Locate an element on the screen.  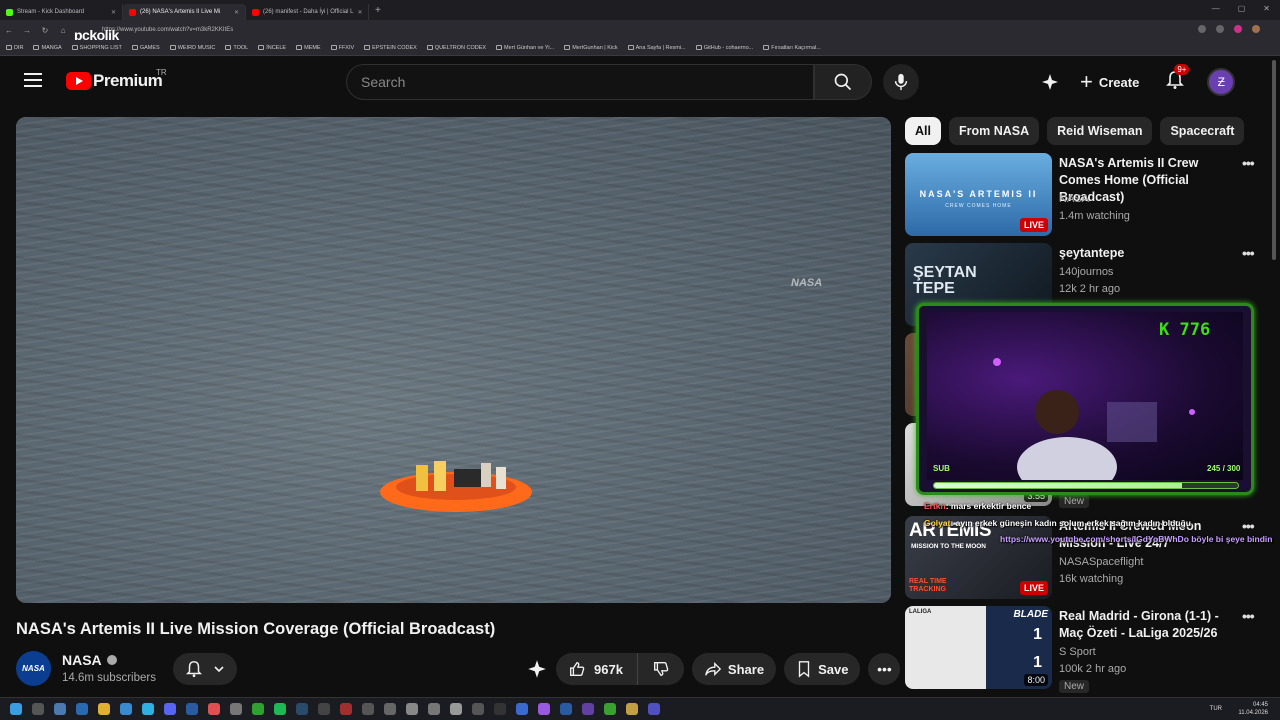
clock: 04:45 11.04.2026 is located at coordinates (1253, 709).